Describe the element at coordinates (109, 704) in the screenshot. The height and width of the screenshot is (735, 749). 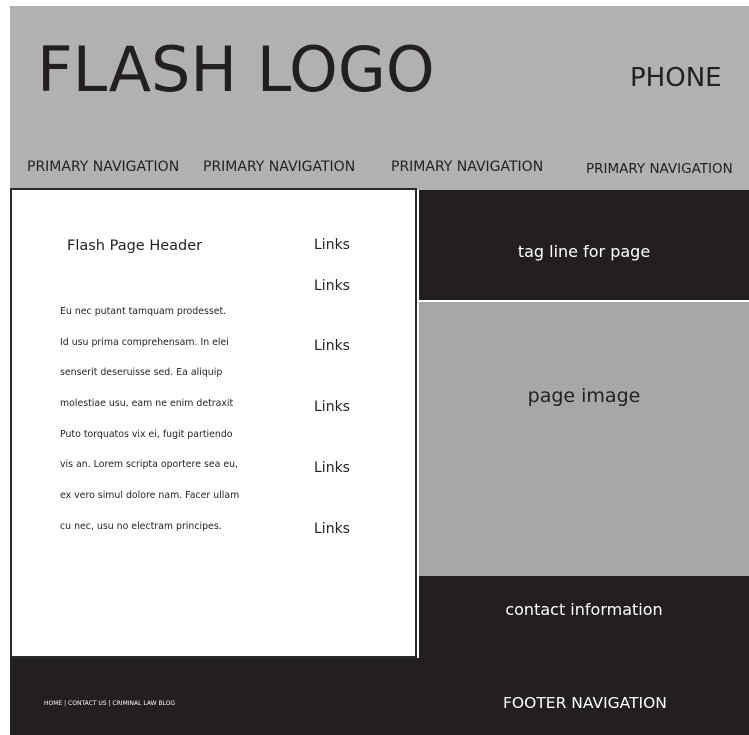
I see `footer-links: HOME | CONTACT US | CRIMINAL LAW BLOG` at that location.